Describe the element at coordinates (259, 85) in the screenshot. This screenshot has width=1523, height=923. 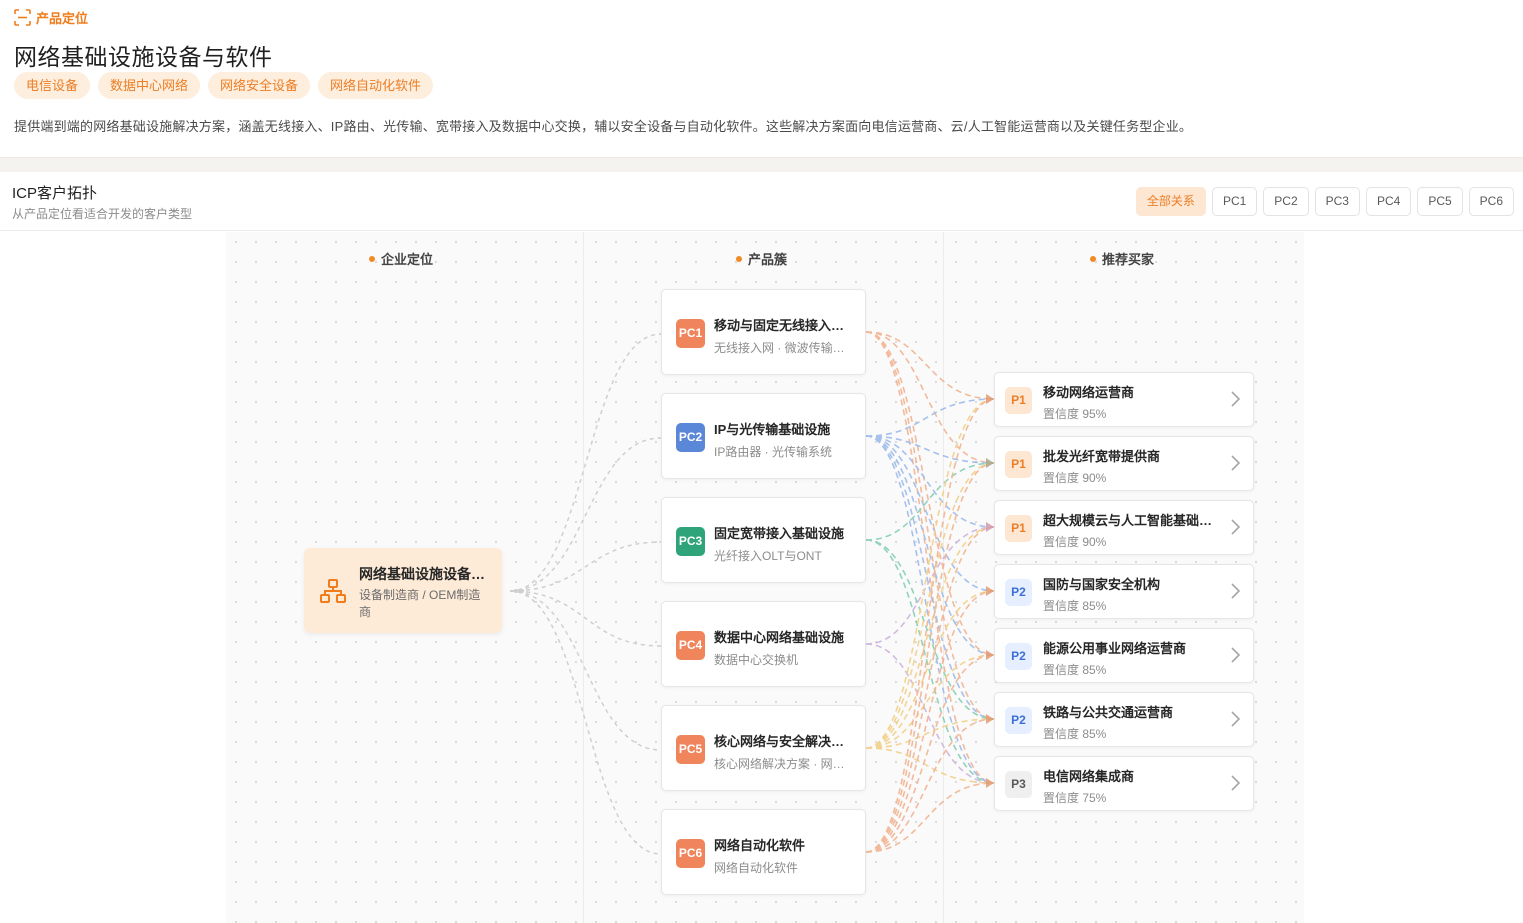
I see `tag: 网络安全设备` at that location.